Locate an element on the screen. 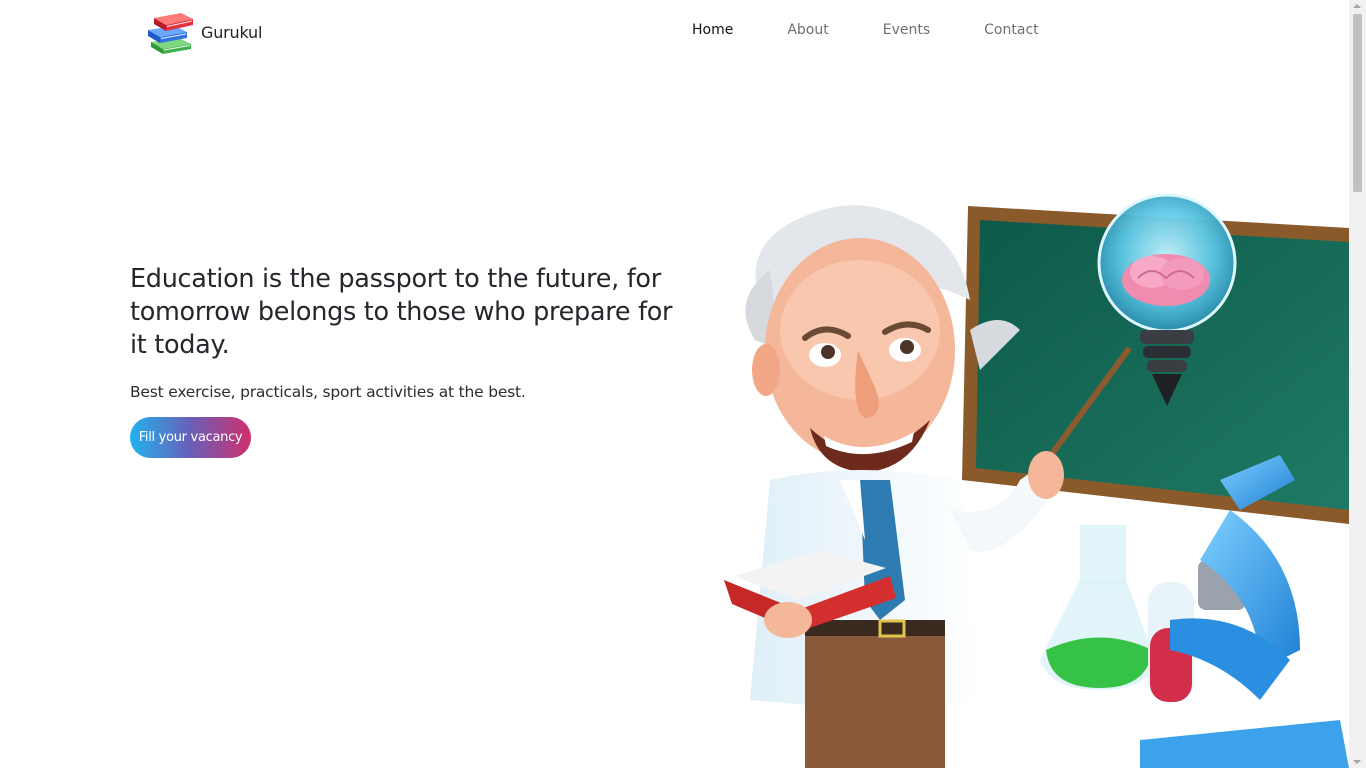 The height and width of the screenshot is (768, 1366). scroll-thumb is located at coordinates (1357, 103).